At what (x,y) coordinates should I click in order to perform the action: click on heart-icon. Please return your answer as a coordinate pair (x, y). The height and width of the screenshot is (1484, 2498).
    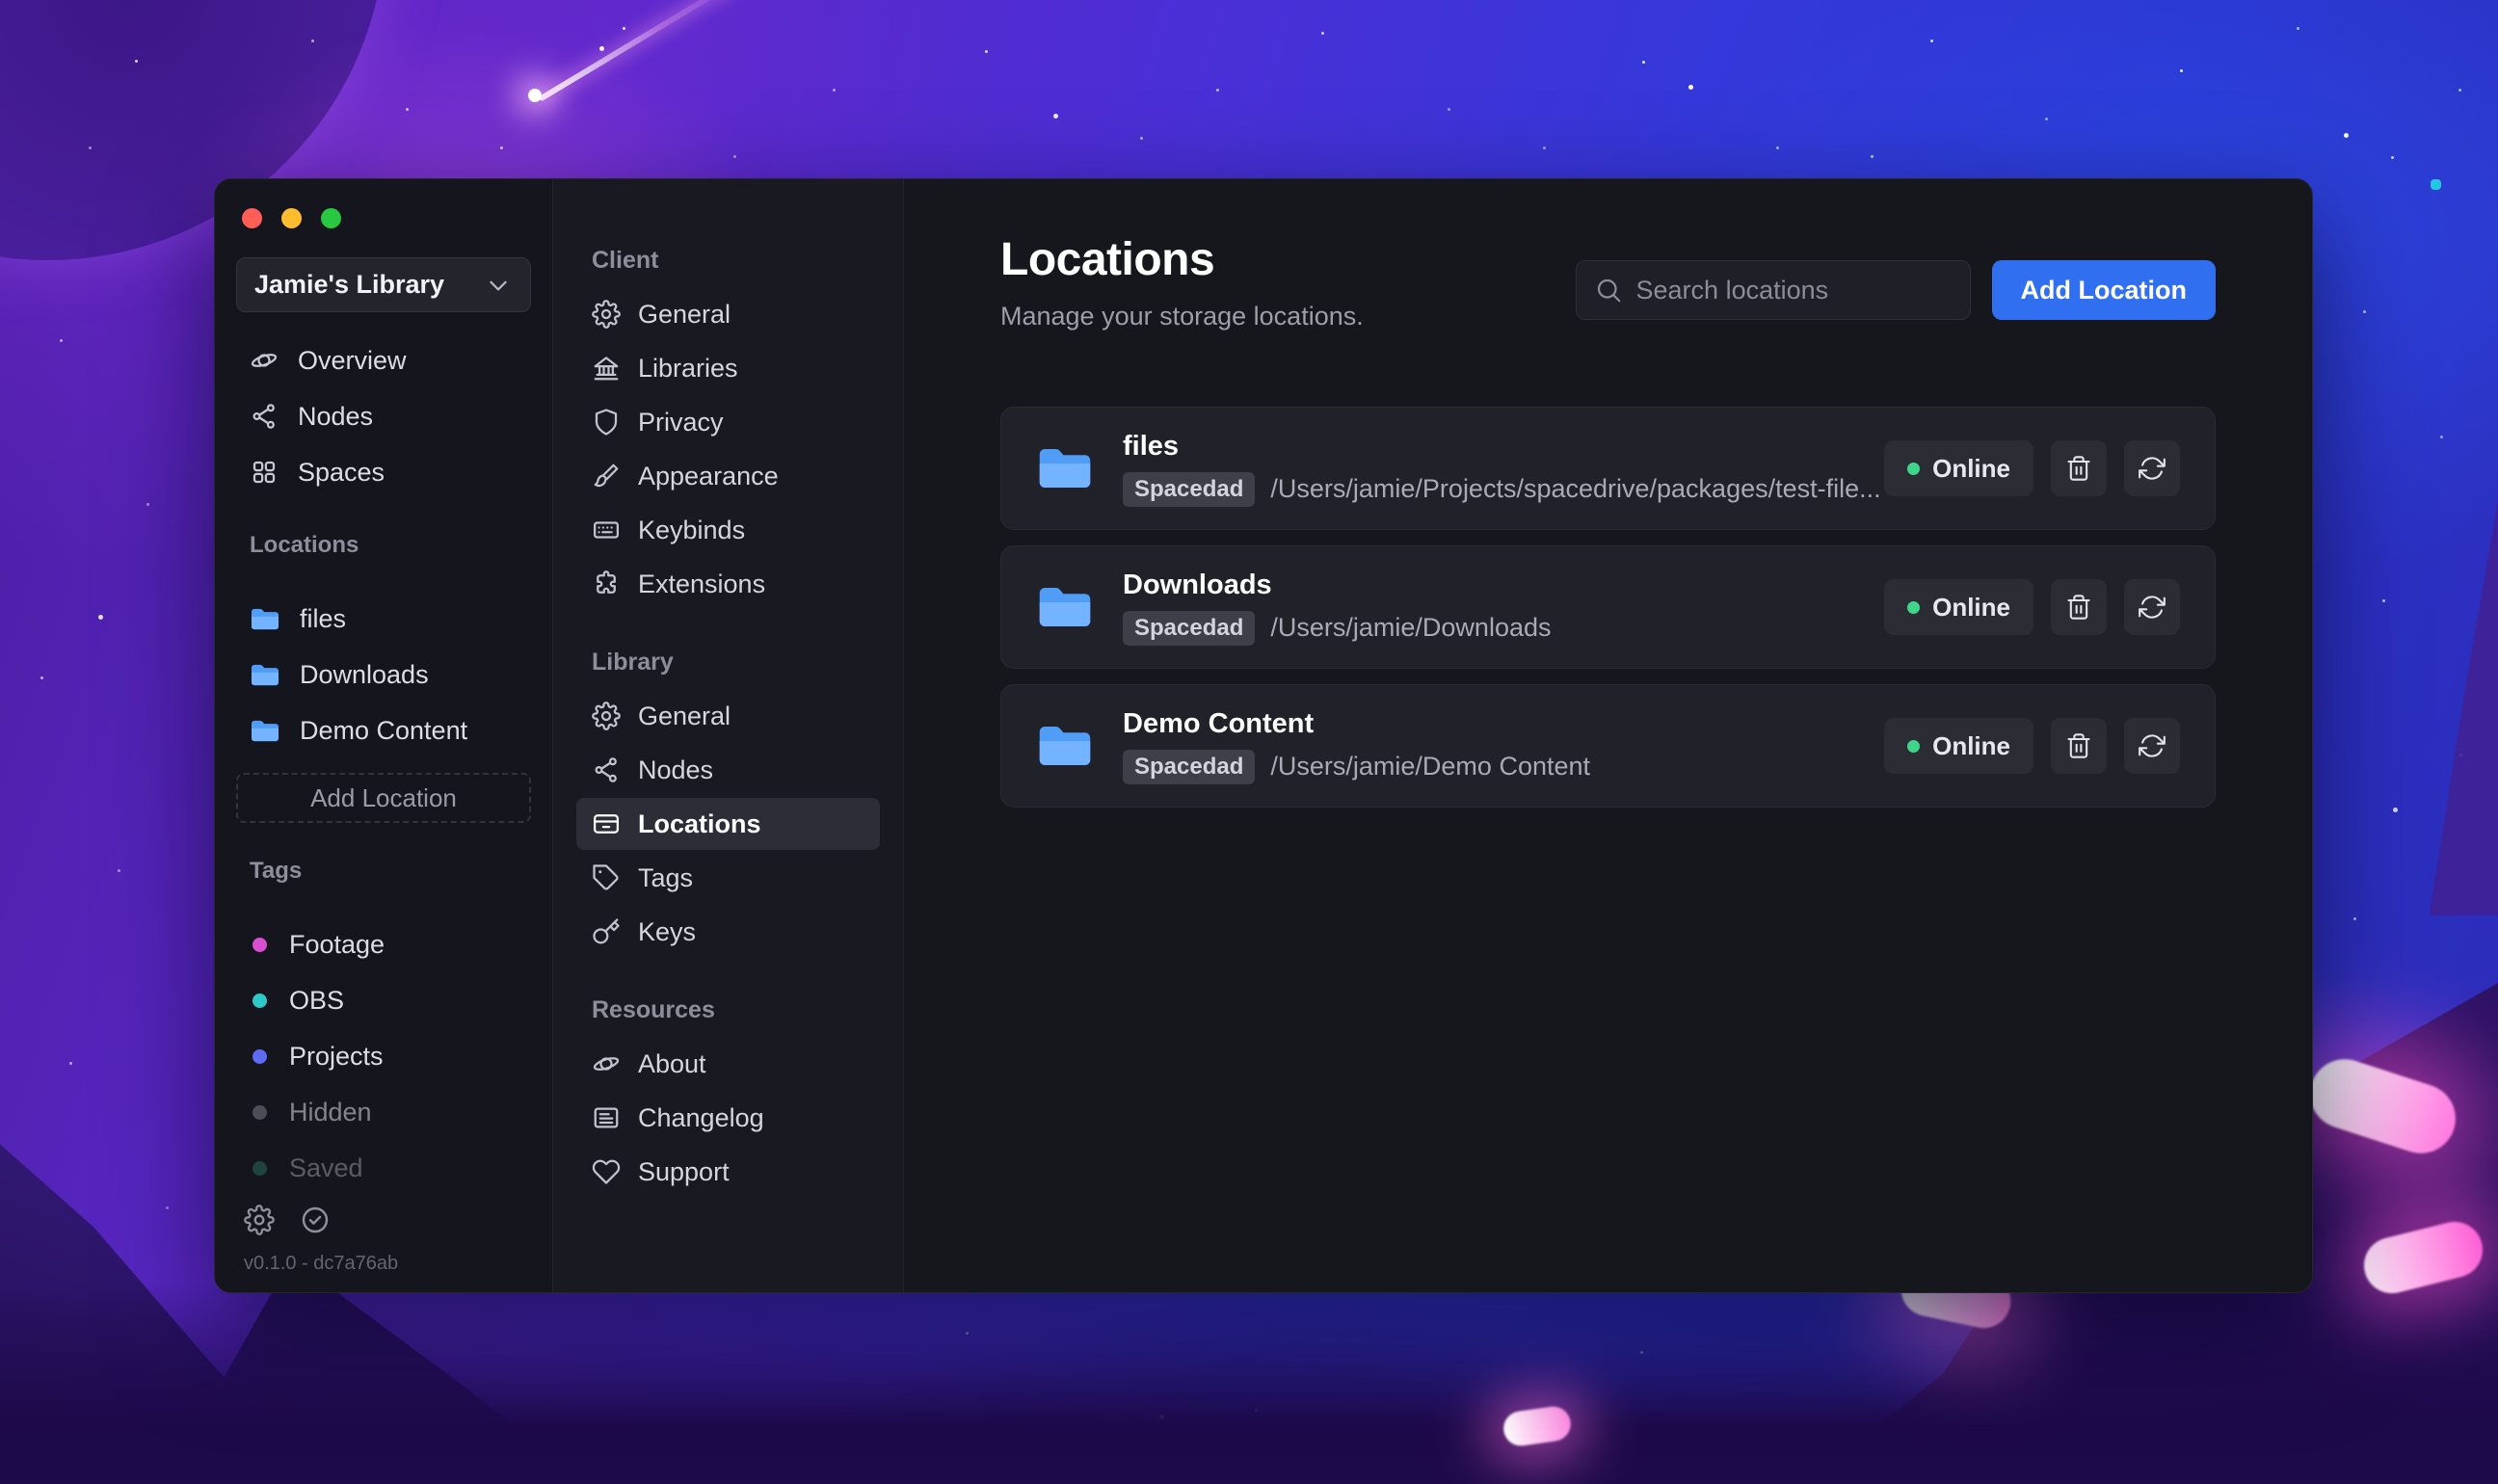
    Looking at the image, I should click on (606, 1171).